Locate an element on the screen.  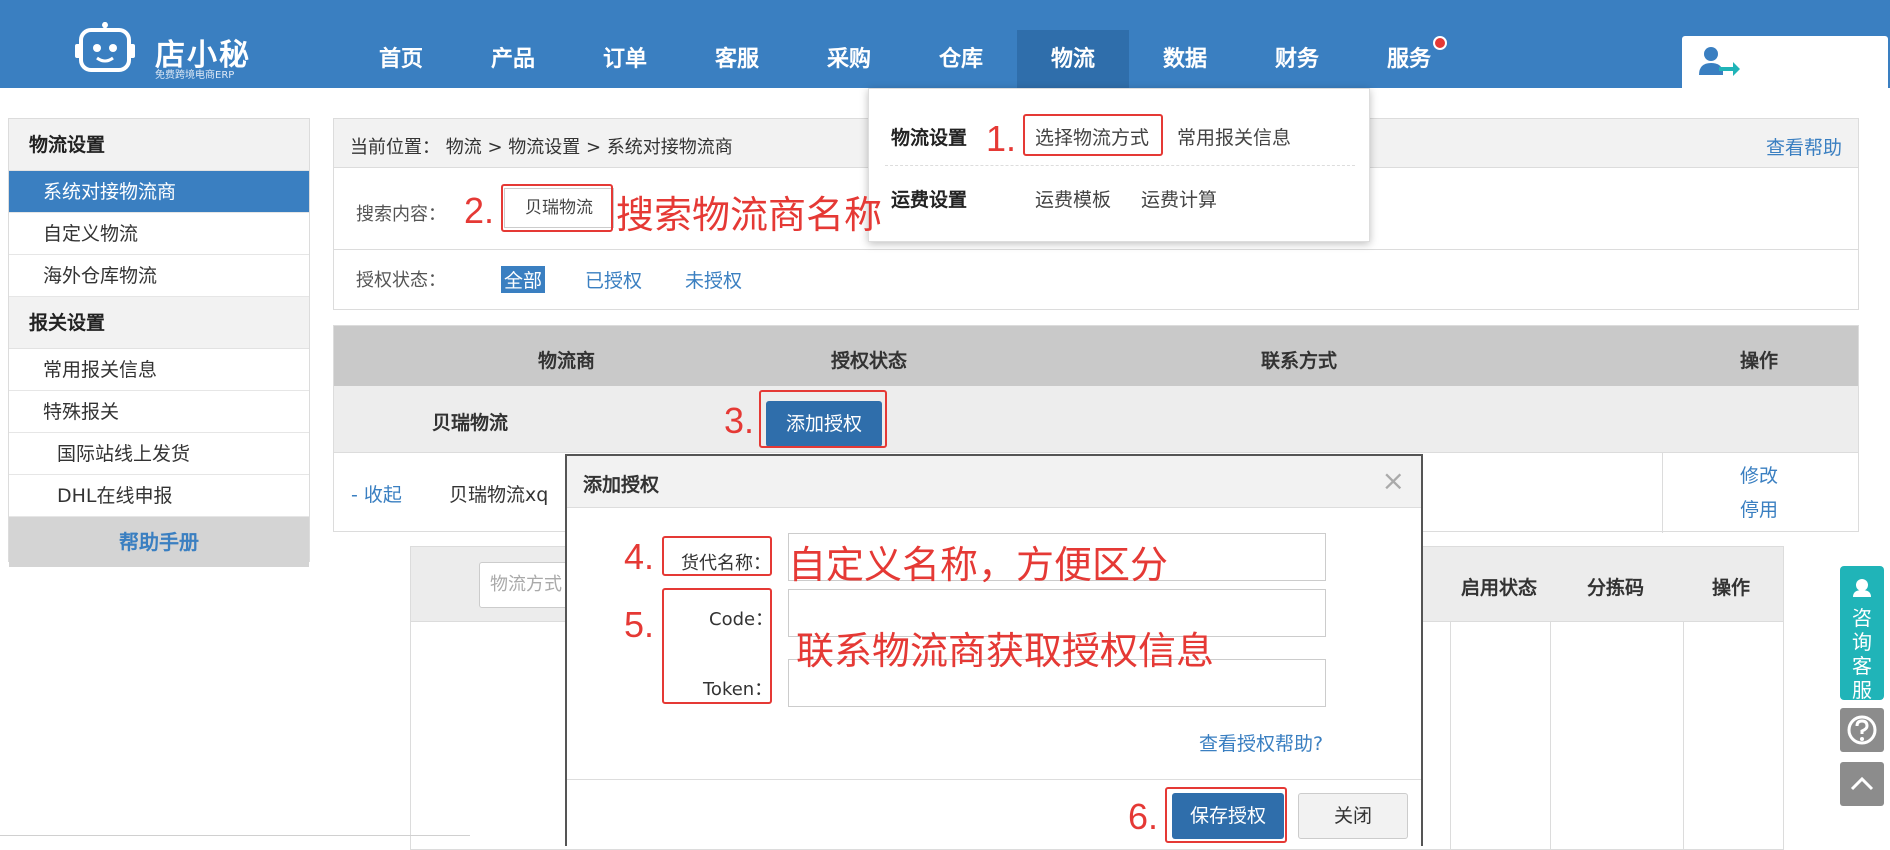
annotation-number-6: 6. is located at coordinates (1143, 816).